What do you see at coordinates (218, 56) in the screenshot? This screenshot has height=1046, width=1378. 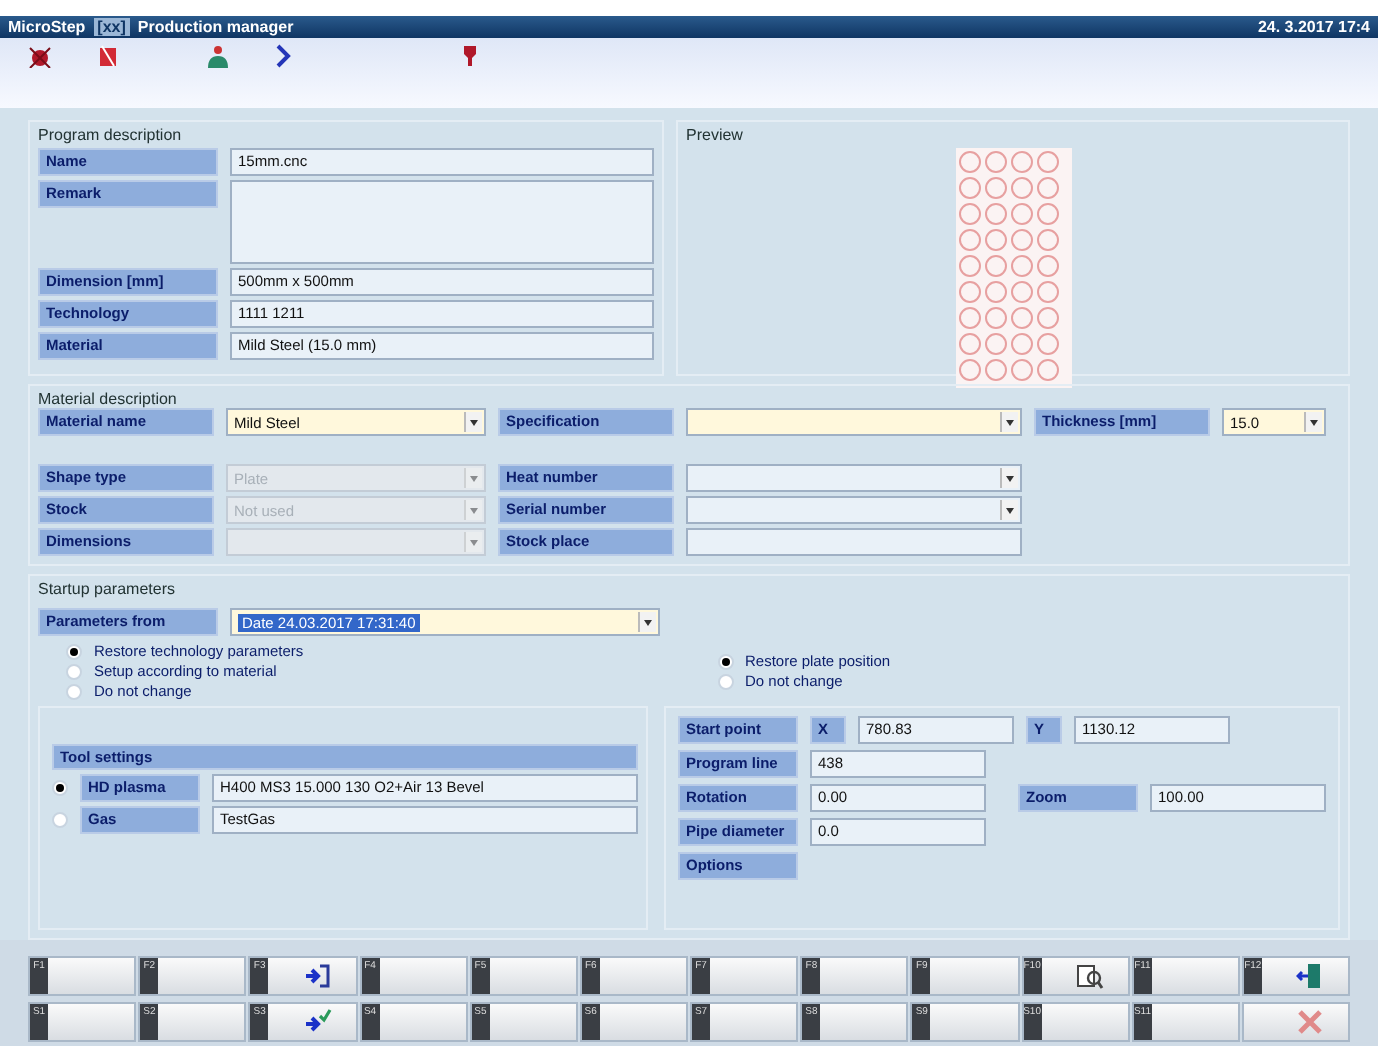 I see `person-icon` at bounding box center [218, 56].